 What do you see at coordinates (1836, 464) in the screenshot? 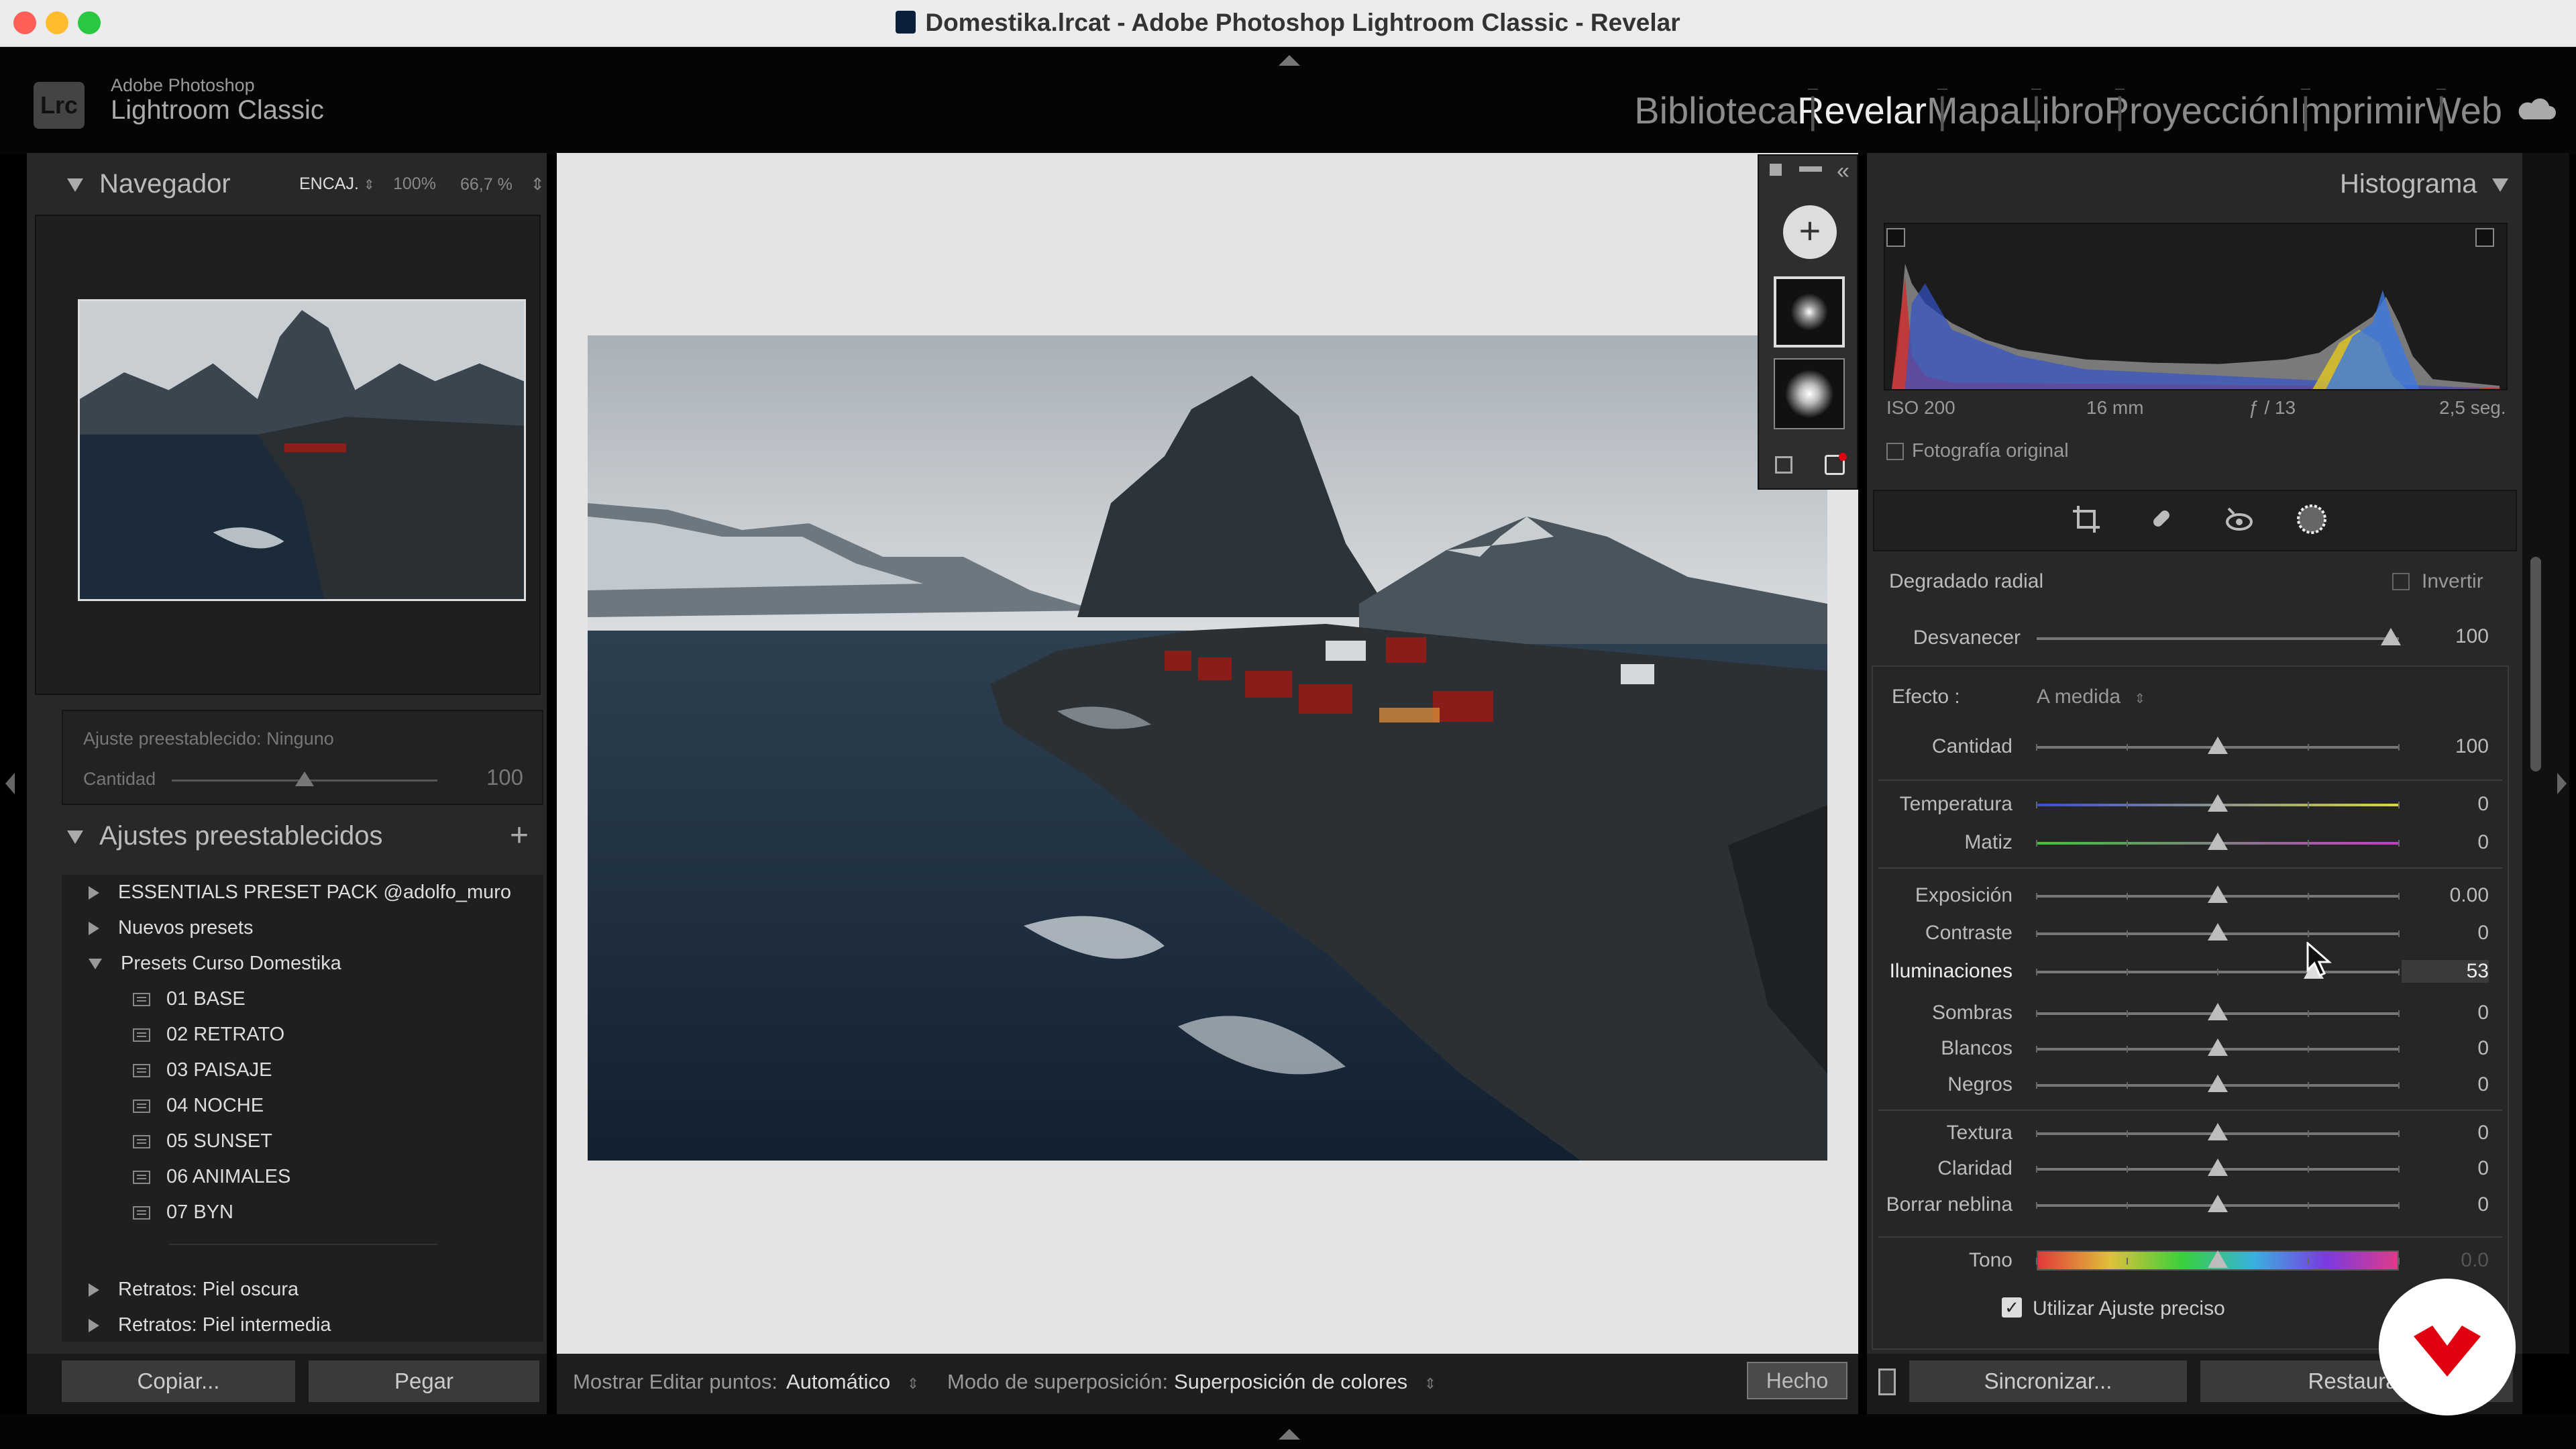
I see `overlay-color-icon` at bounding box center [1836, 464].